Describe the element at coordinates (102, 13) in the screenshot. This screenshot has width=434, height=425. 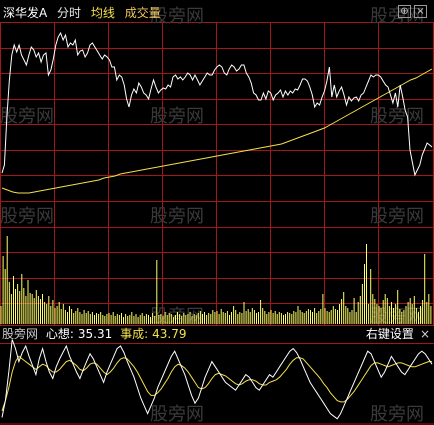
I see `avg-line-legend: 均线` at that location.